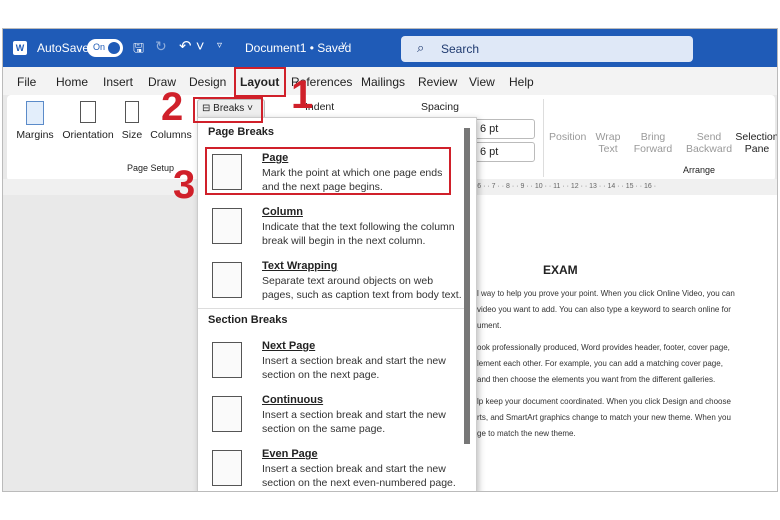  Describe the element at coordinates (88, 127) in the screenshot. I see `orientation-button: Orientation` at that location.